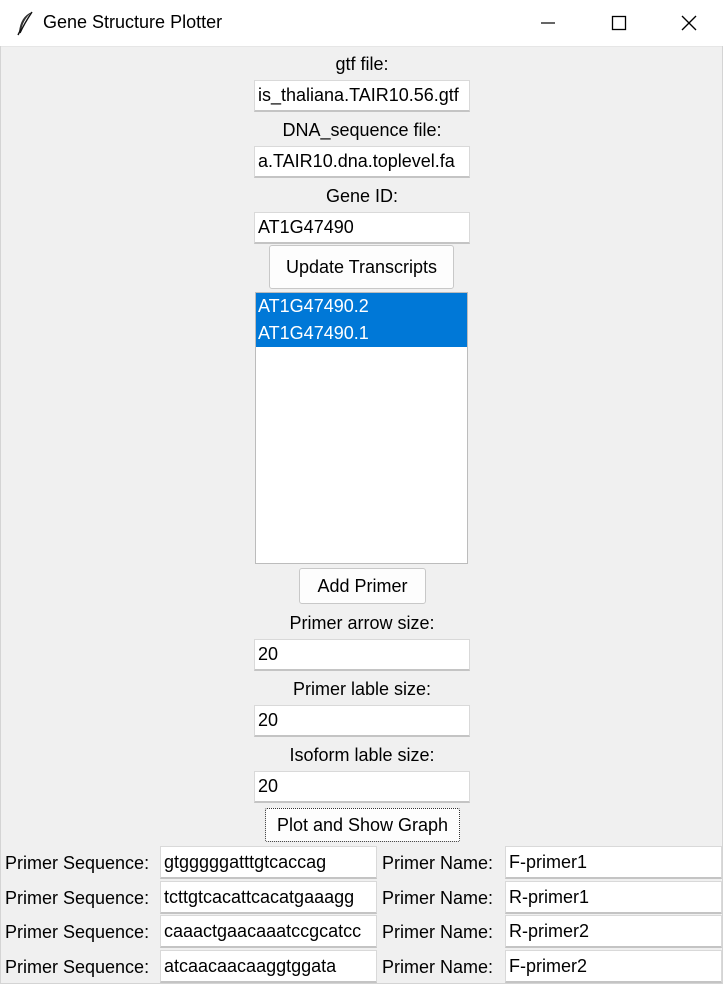 This screenshot has height=984, width=723. Describe the element at coordinates (361, 428) in the screenshot. I see `transcript-listbox: AT1G47490.2 AT1G47490.1` at that location.